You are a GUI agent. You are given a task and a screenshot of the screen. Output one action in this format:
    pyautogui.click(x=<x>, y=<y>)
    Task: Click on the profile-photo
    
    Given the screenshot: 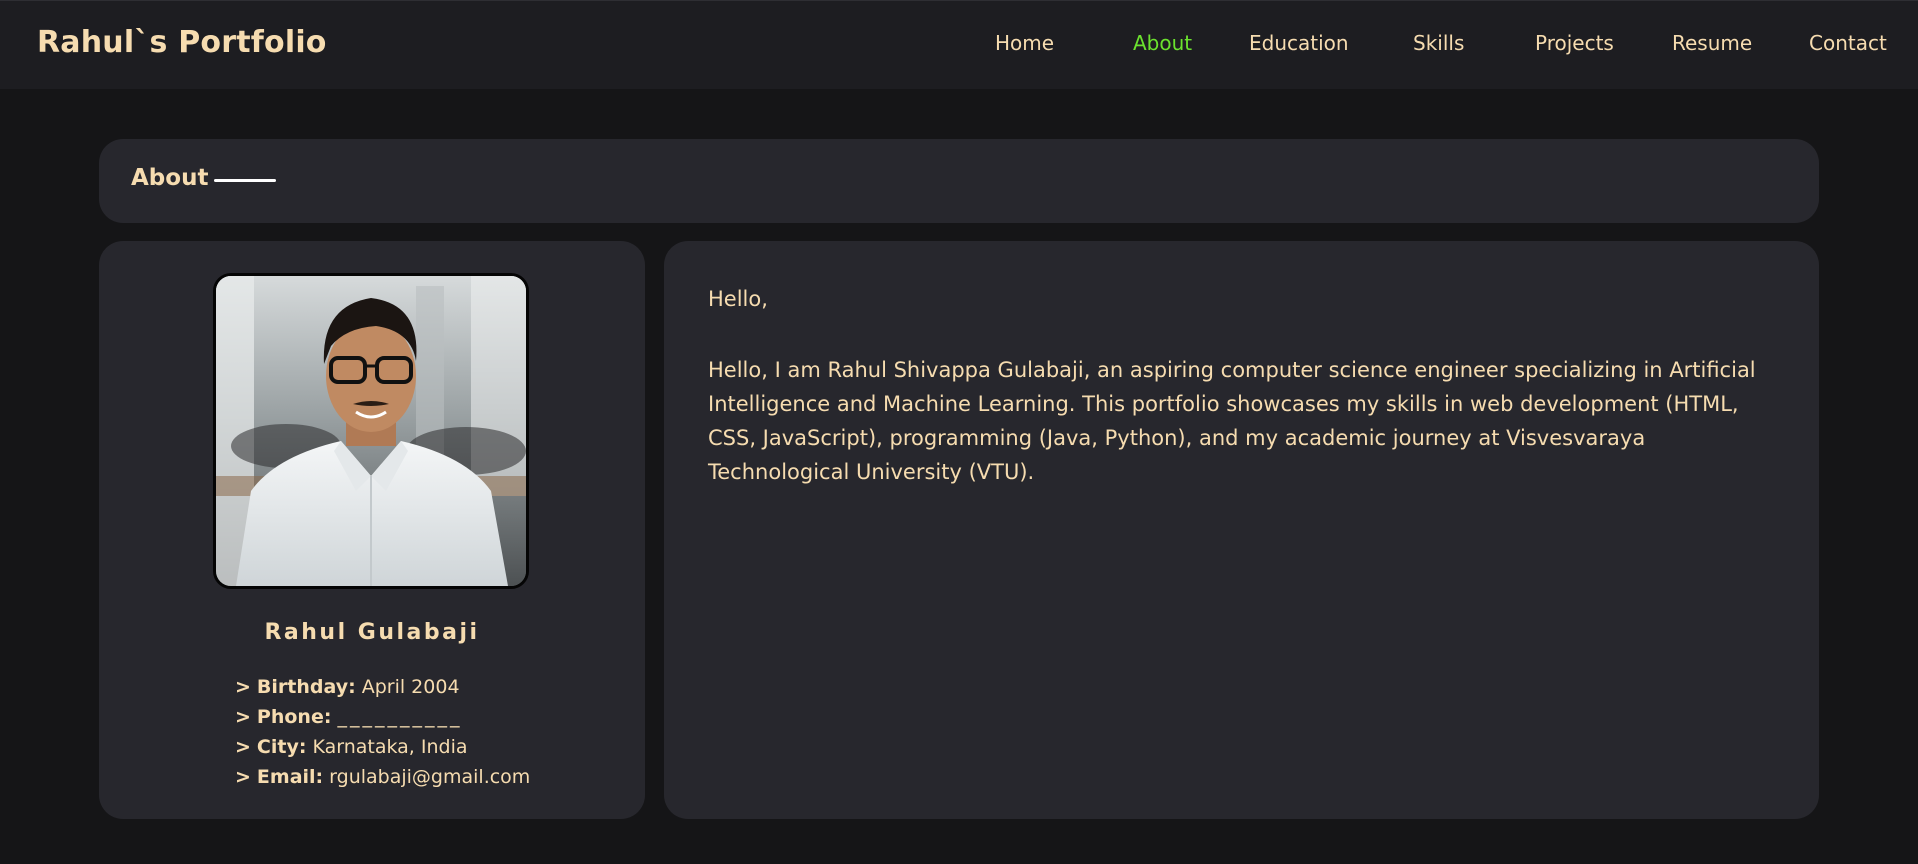 What is the action you would take?
    pyautogui.click(x=371, y=431)
    